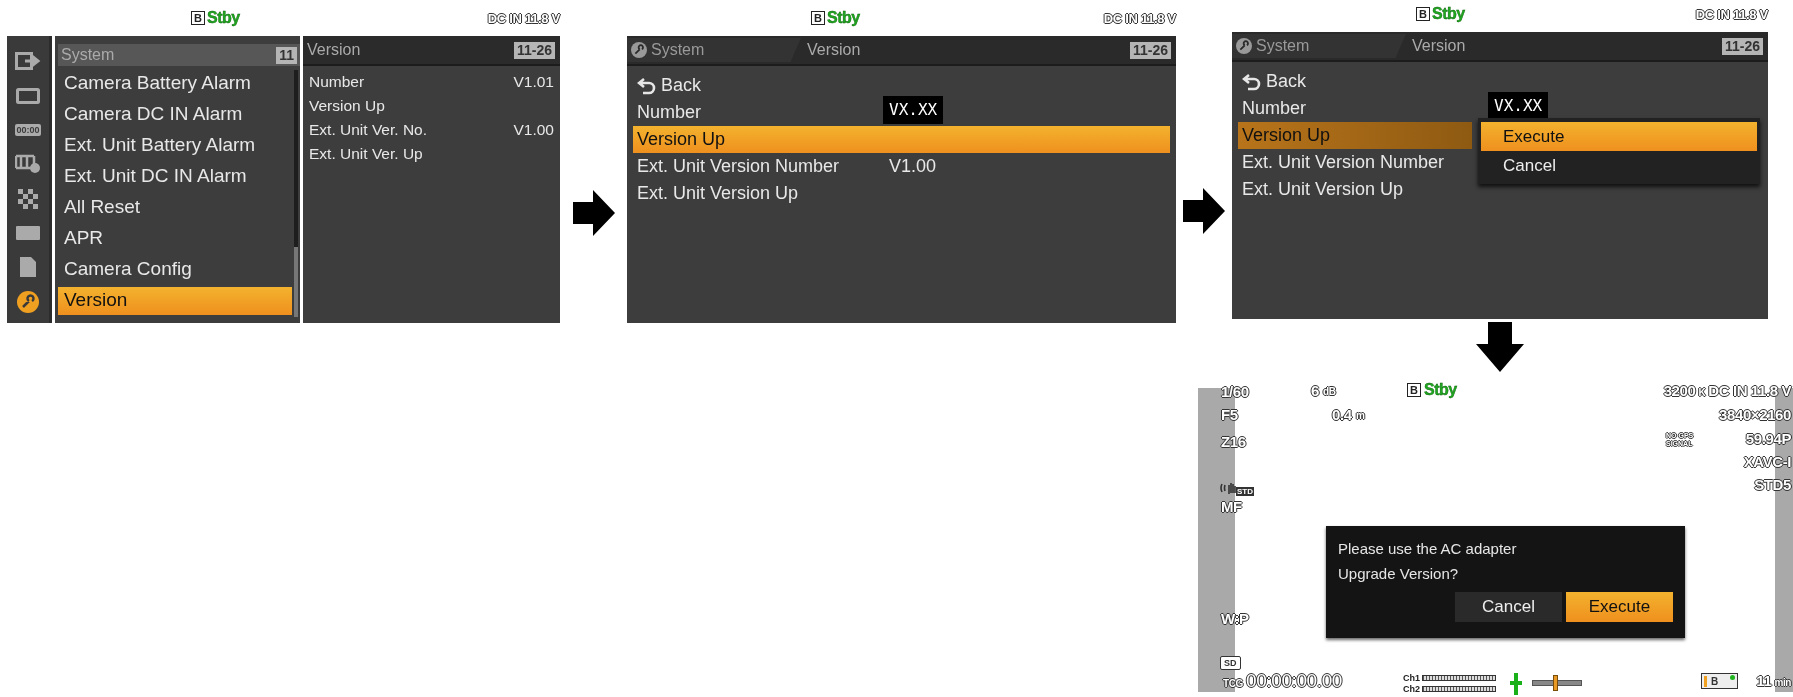 The width and height of the screenshot is (1793, 697). Describe the element at coordinates (1411, 678) in the screenshot. I see `channel-label: Ch1` at that location.